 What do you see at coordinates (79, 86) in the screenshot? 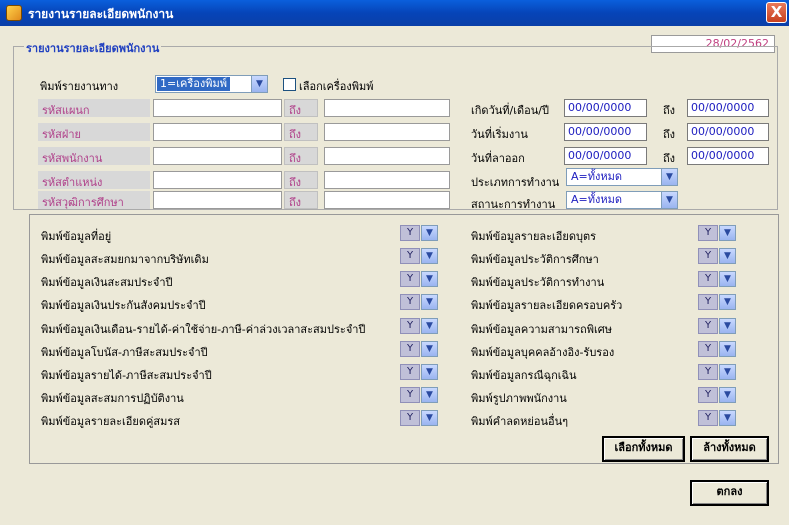
I see `print-via-label: พิมพ์รายงานทาง` at bounding box center [79, 86].